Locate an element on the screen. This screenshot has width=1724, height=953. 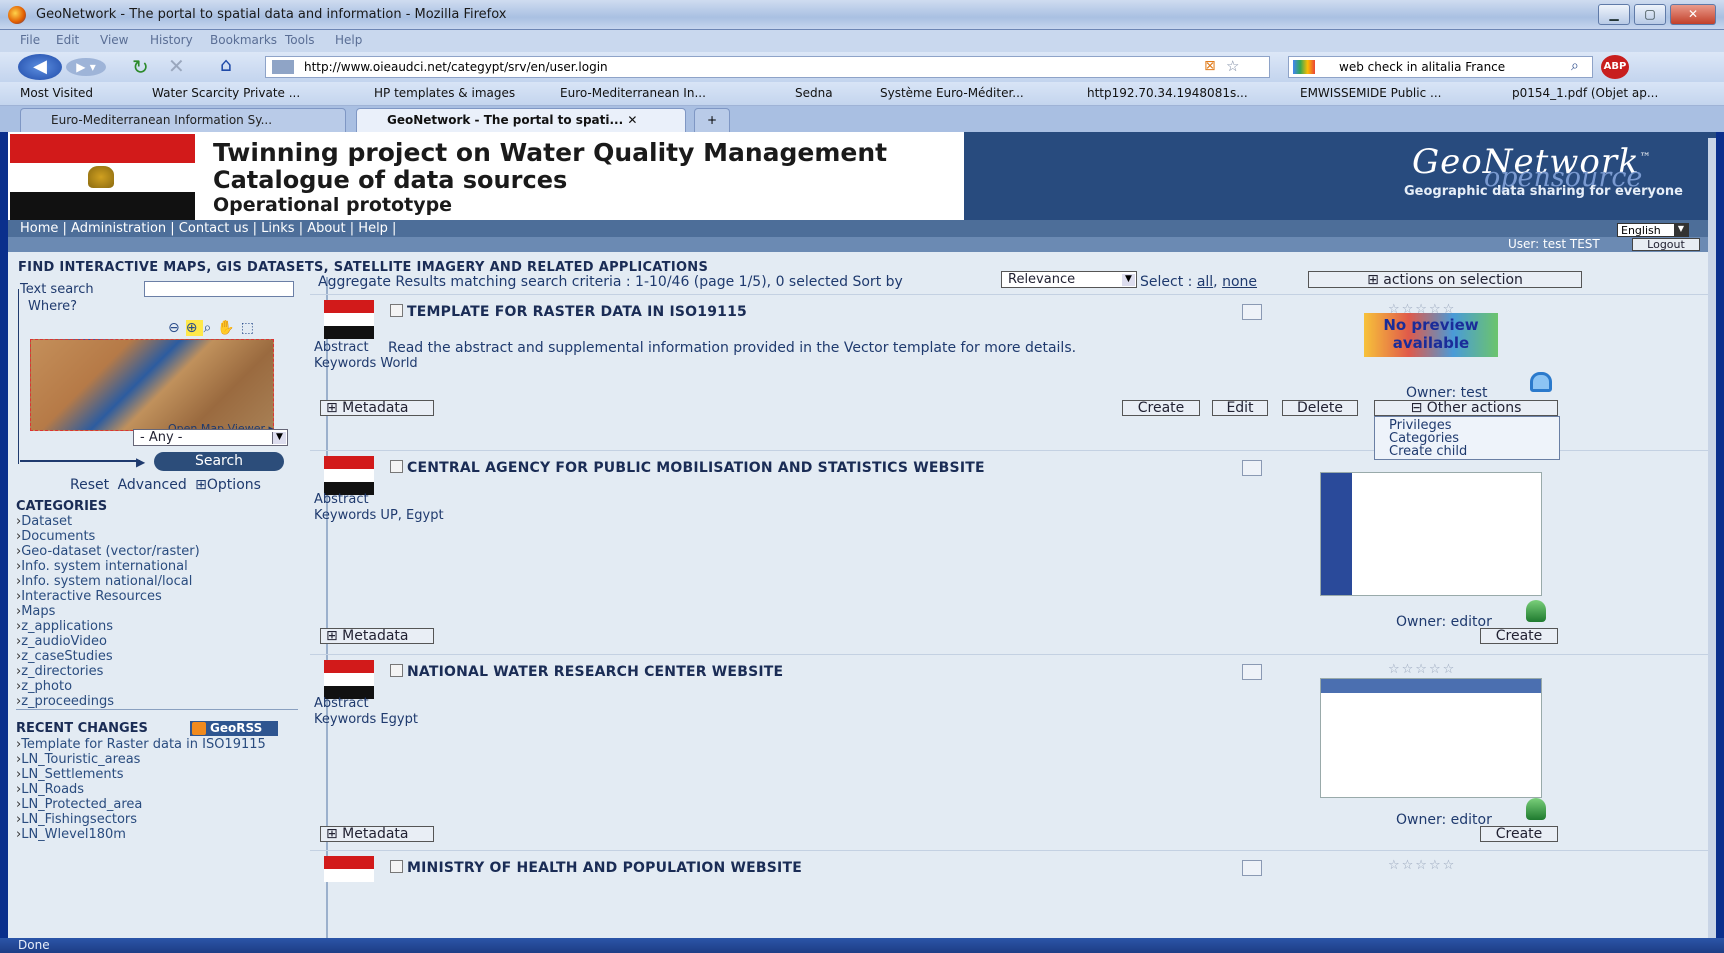
reload-icon: ↻ is located at coordinates (140, 67).